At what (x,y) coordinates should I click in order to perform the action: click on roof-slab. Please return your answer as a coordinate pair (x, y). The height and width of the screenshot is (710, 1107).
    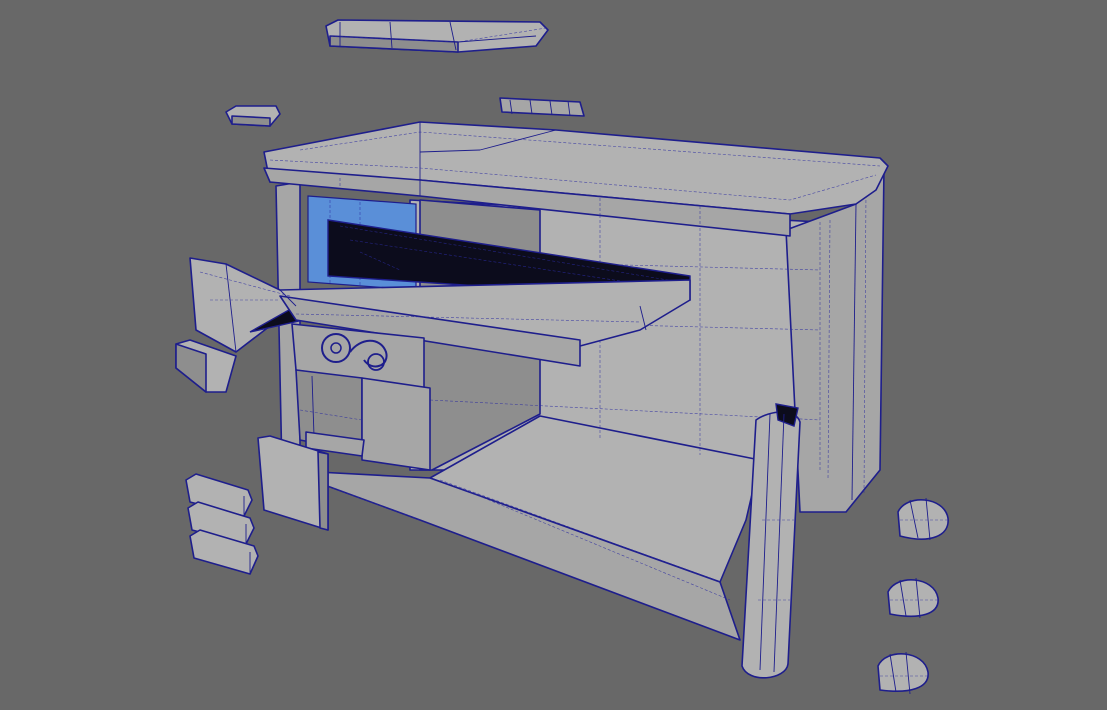
    Looking at the image, I should click on (437, 36).